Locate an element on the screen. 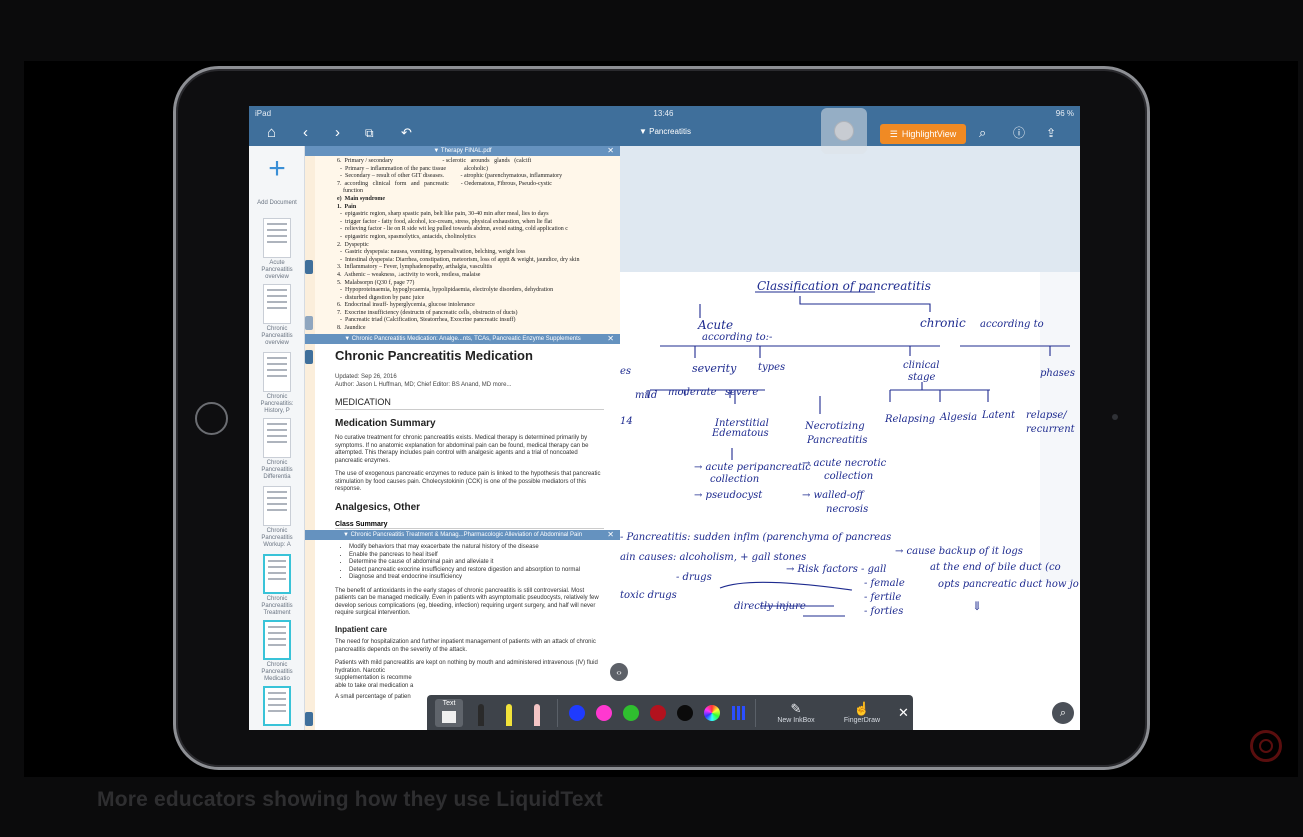 The height and width of the screenshot is (837, 1303). list-item: Enable the pancreas to heal itself is located at coordinates (476, 556).